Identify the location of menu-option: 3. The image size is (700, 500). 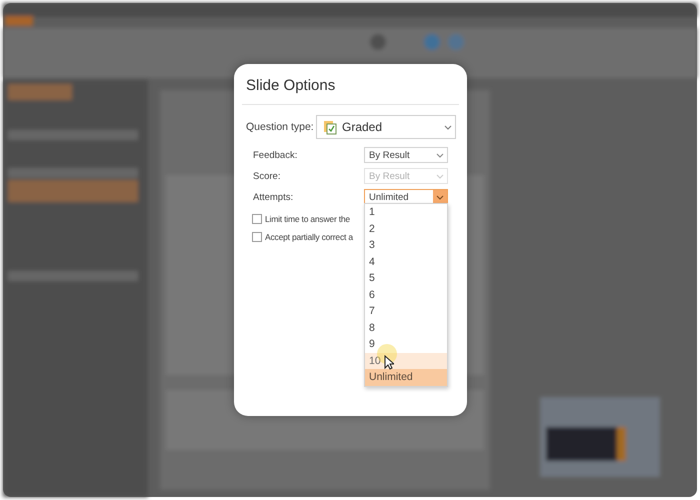
(406, 245).